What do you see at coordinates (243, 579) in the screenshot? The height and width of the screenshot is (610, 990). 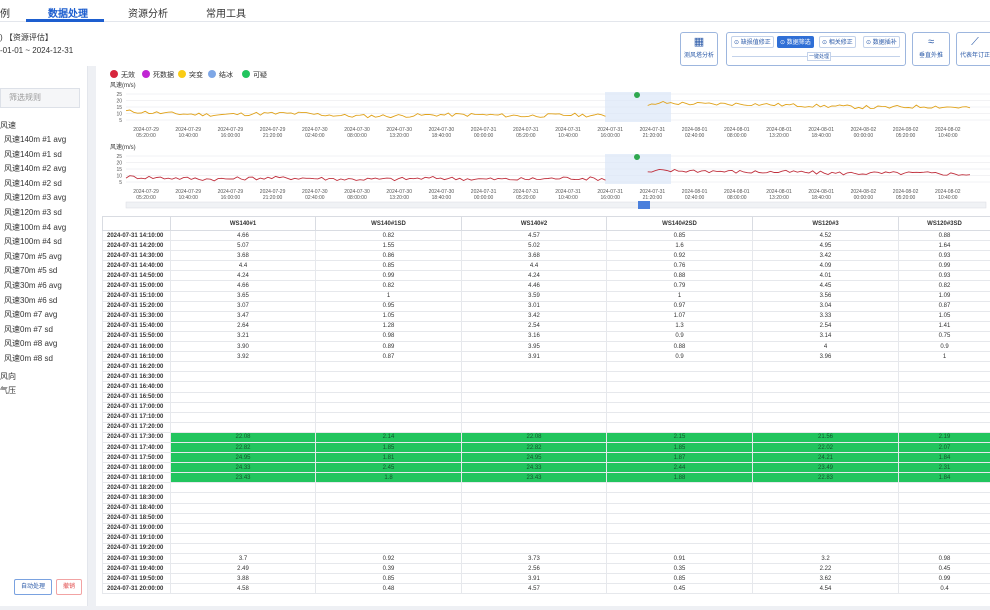 I see `value-cell: 3.88` at bounding box center [243, 579].